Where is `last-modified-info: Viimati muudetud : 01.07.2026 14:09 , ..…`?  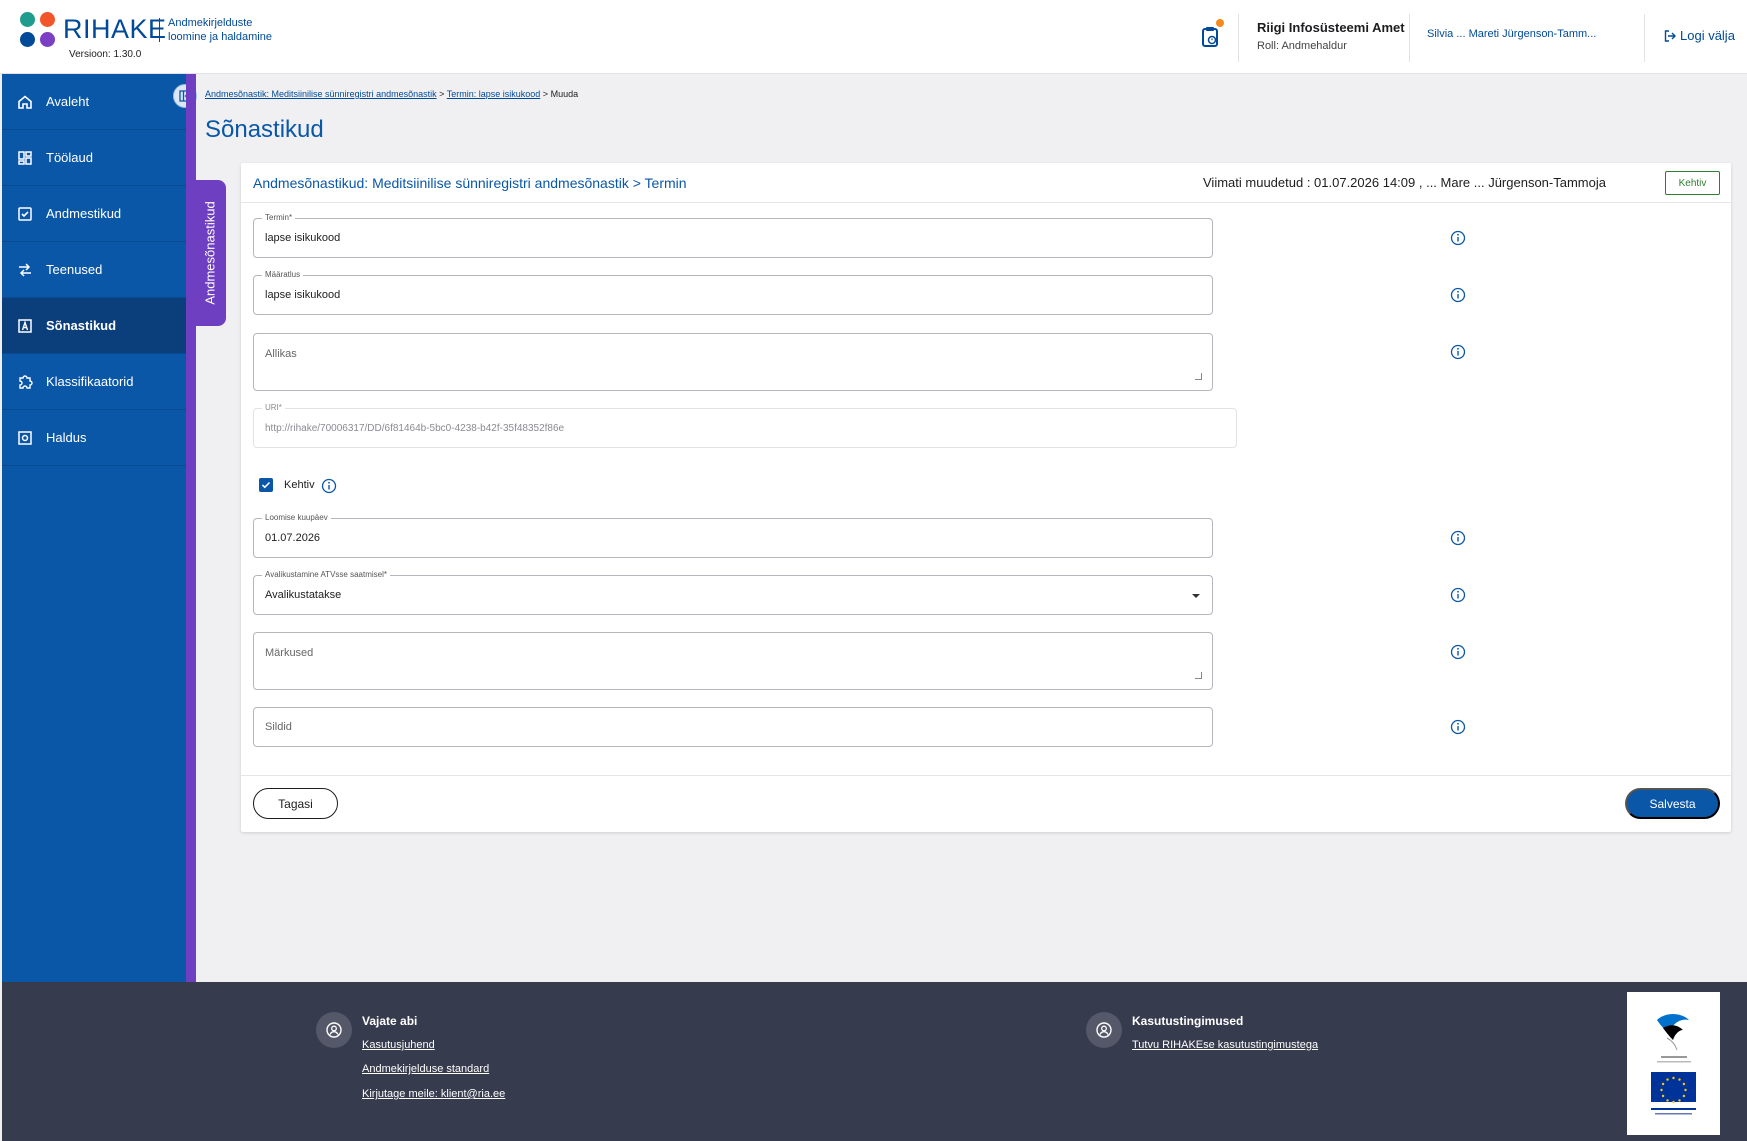
last-modified-info: Viimati muudetud : 01.07.2026 14:09 , ..… is located at coordinates (1404, 182).